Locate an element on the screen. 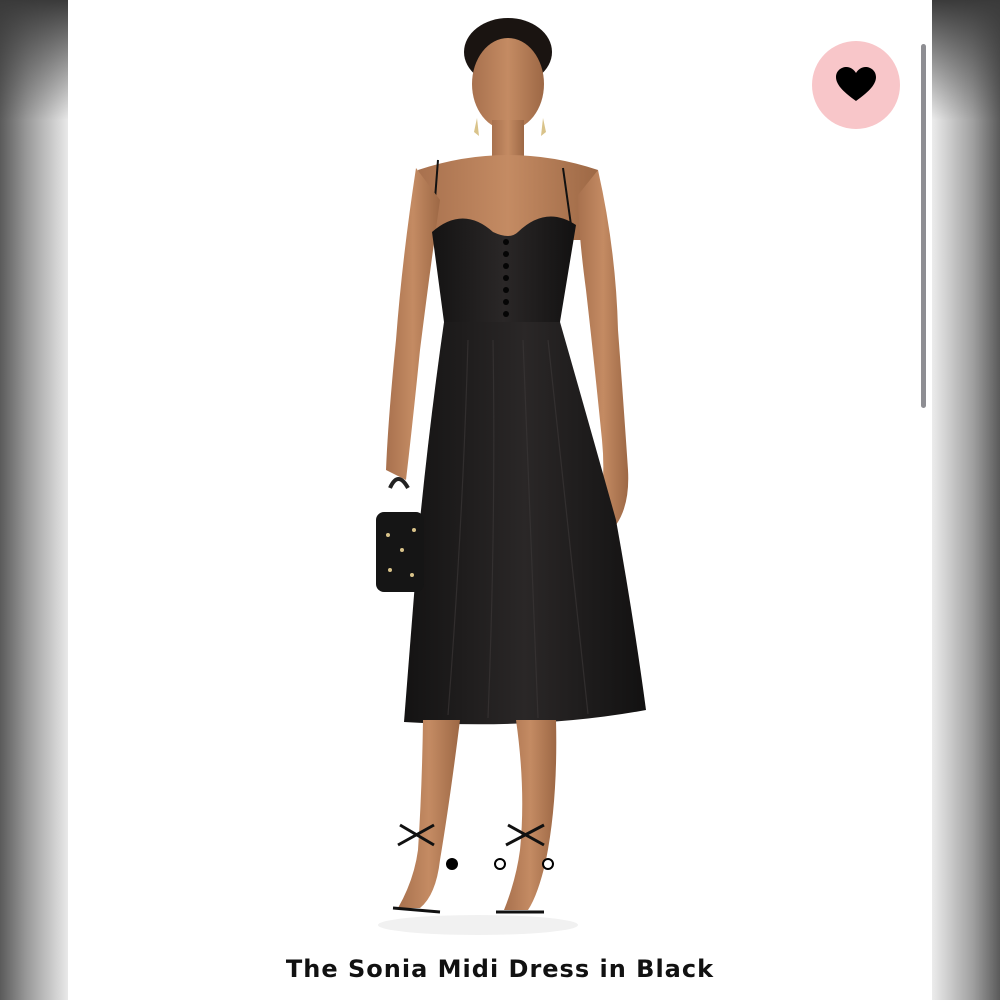 The width and height of the screenshot is (1000, 1000). favorite-button is located at coordinates (856, 85).